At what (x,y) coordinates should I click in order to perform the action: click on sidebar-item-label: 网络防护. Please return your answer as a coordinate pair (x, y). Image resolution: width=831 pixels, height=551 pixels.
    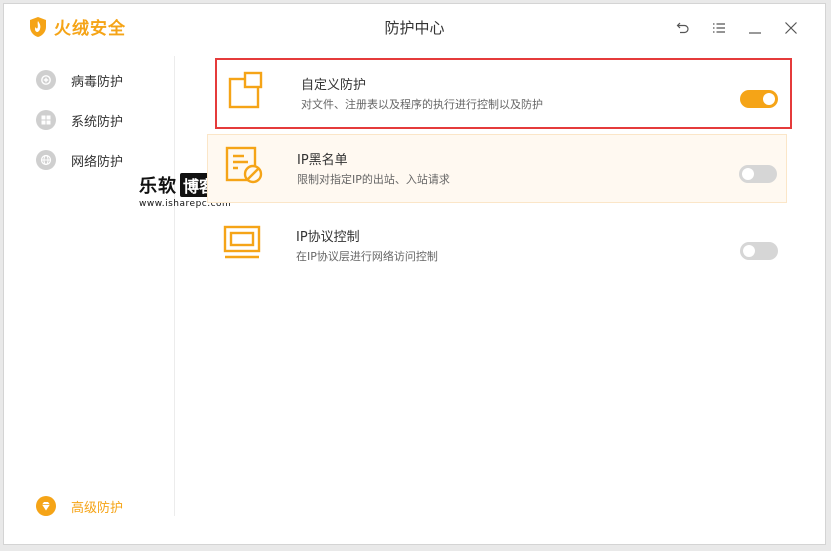
    Looking at the image, I should click on (97, 162).